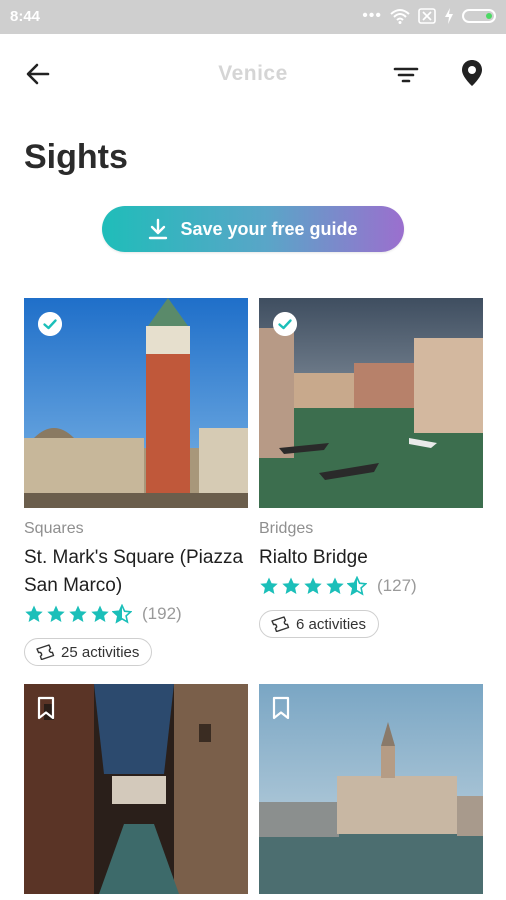 The image size is (506, 900). I want to click on star-rating: (127), so click(338, 586).